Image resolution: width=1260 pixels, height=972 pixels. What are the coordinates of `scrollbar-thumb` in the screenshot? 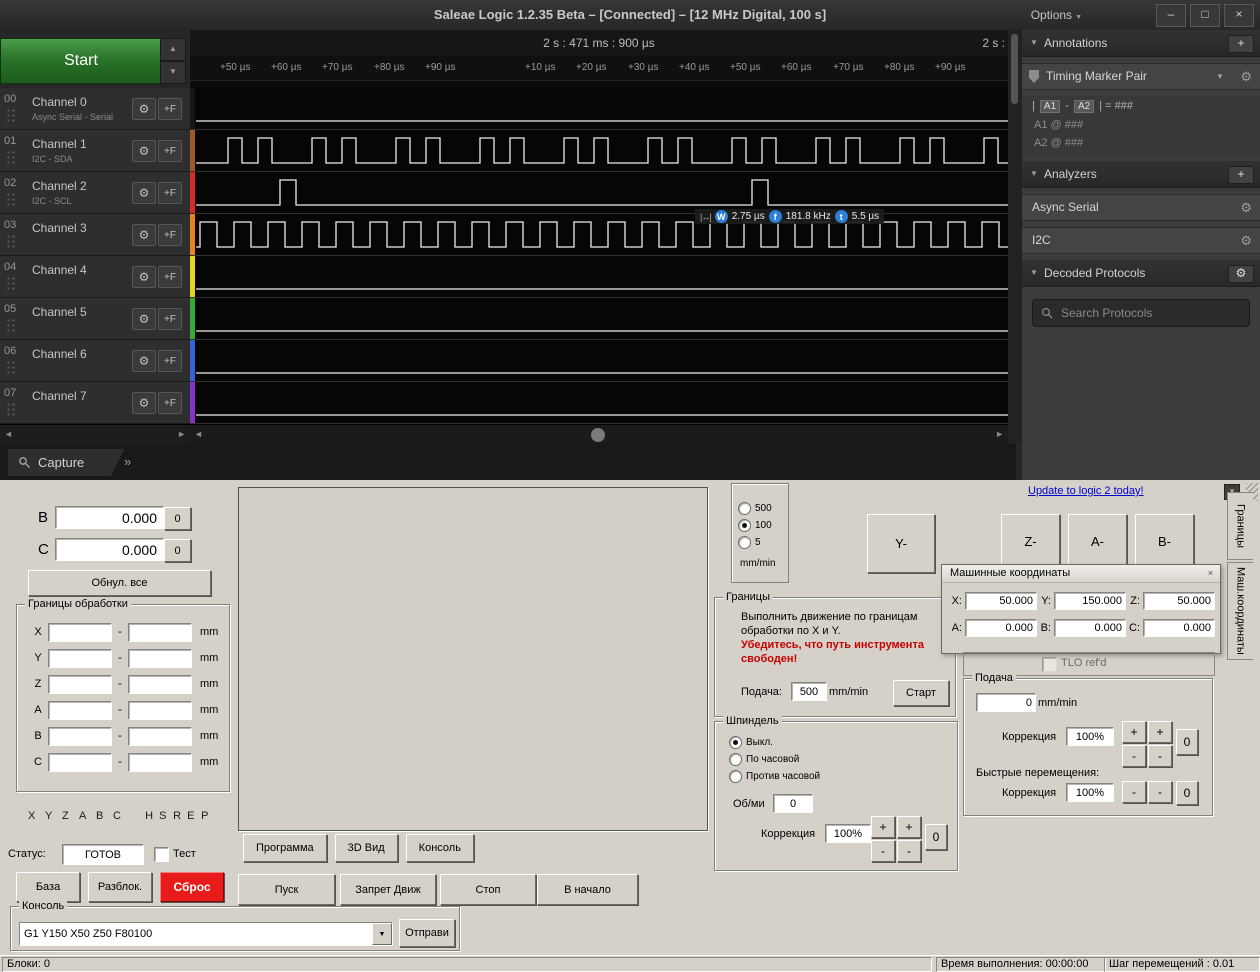 It's located at (598, 435).